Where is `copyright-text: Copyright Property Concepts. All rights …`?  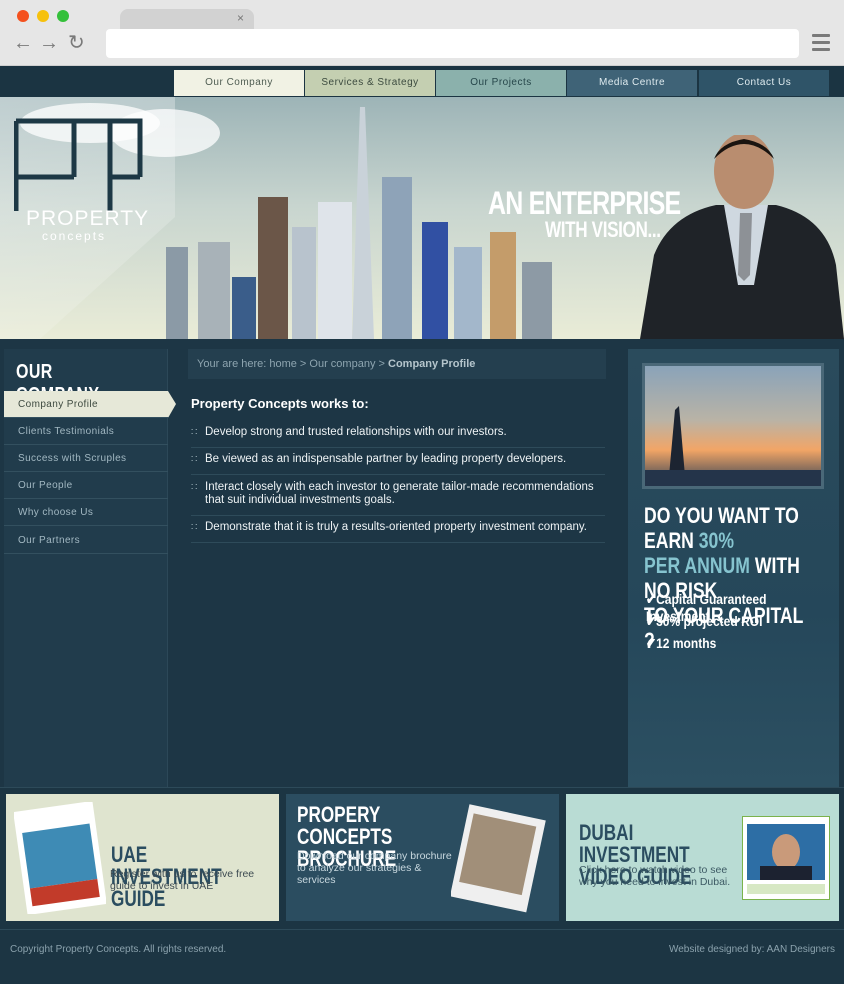 copyright-text: Copyright Property Concepts. All rights … is located at coordinates (118, 949).